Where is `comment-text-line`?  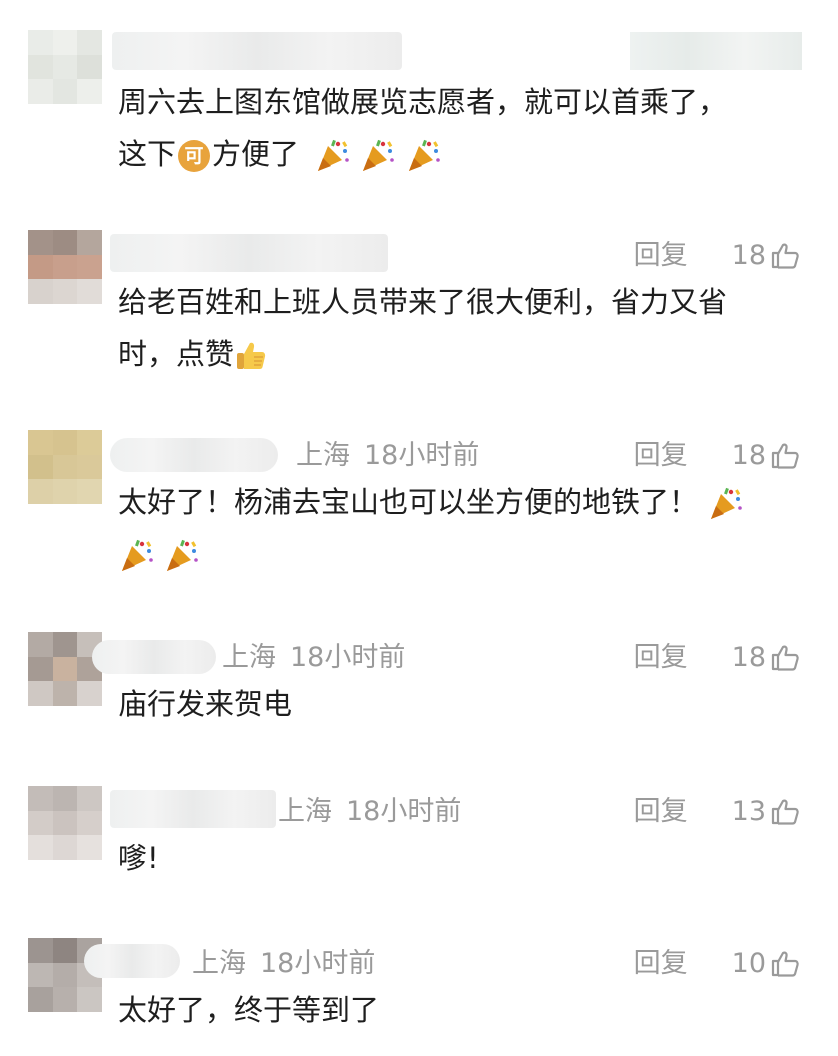
comment-text-line is located at coordinates (468, 554).